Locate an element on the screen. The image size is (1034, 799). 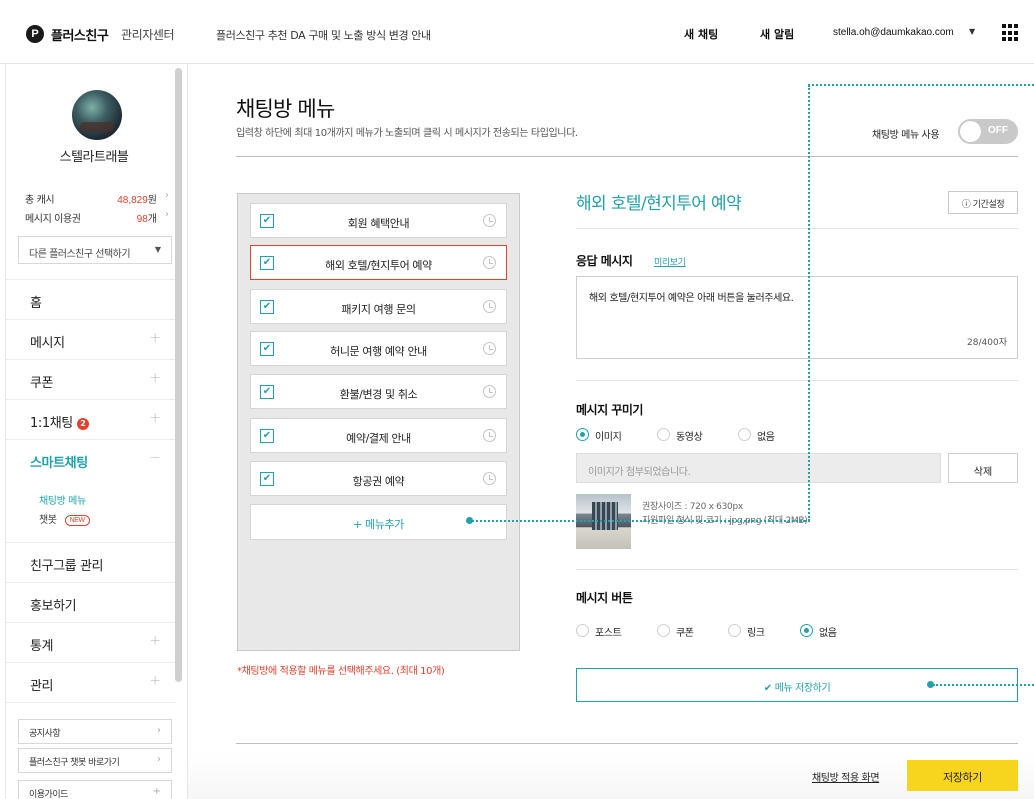
sidebar-scrollbar is located at coordinates (178, 375).